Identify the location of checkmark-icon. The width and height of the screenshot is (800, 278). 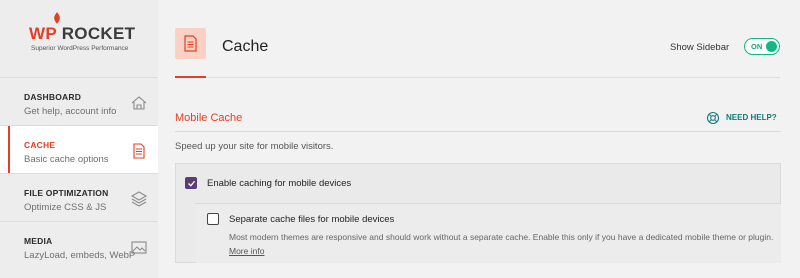
(191, 183).